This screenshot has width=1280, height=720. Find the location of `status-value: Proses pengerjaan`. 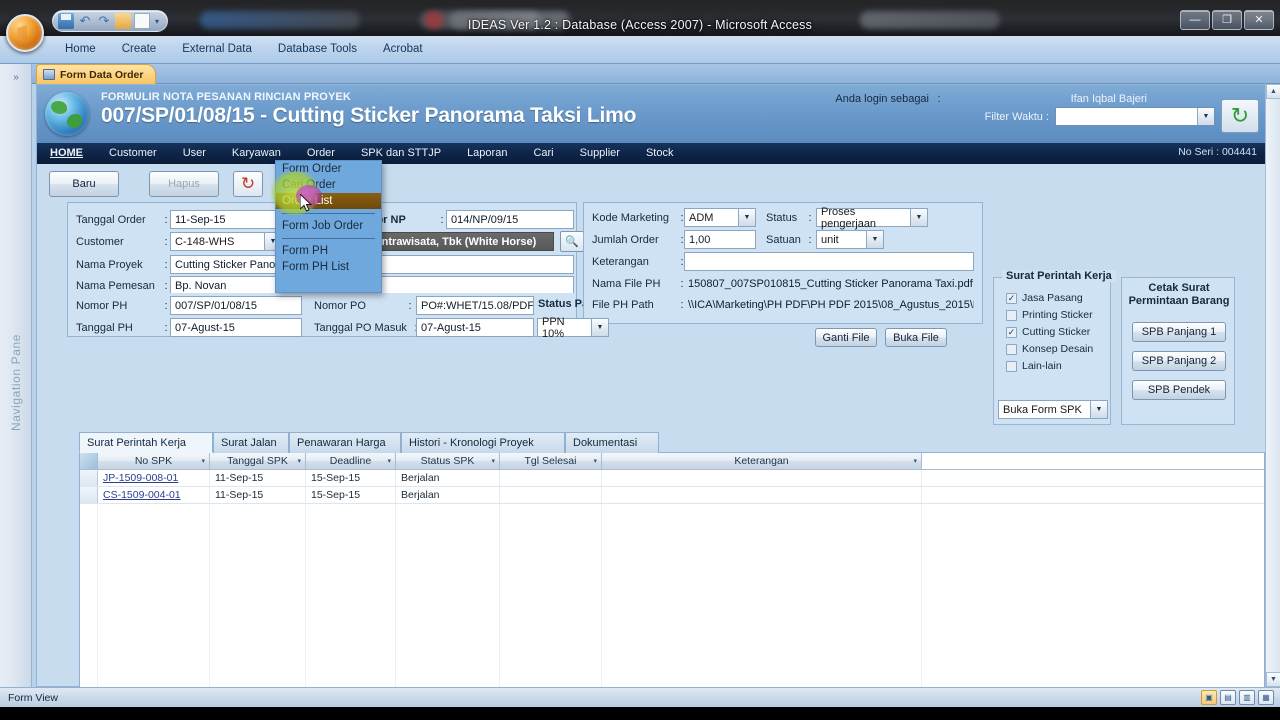

status-value: Proses pengerjaan is located at coordinates (863, 218).